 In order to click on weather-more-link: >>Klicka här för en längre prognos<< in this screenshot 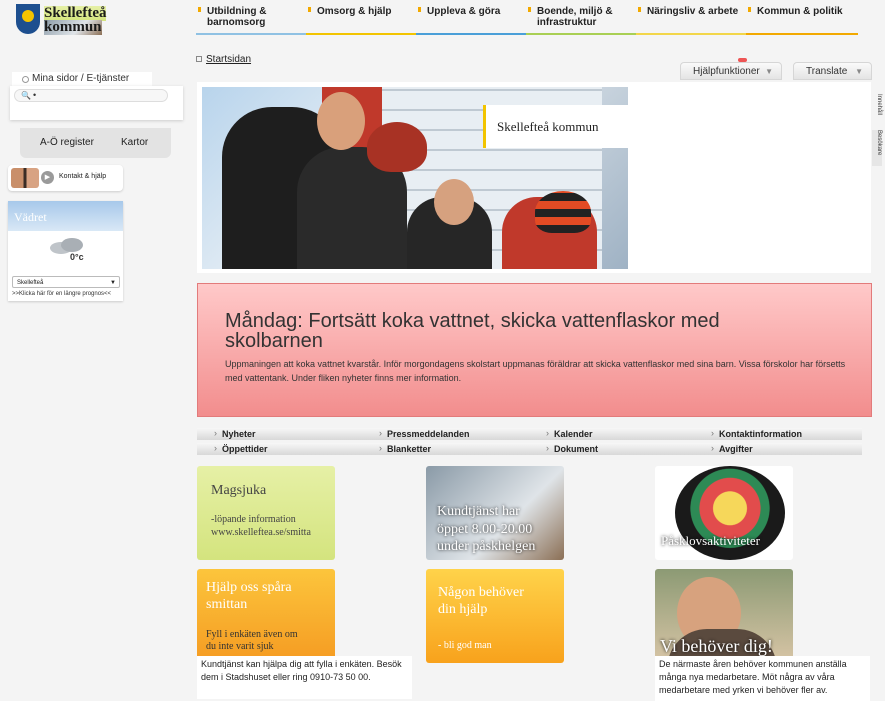, I will do `click(61, 294)`.